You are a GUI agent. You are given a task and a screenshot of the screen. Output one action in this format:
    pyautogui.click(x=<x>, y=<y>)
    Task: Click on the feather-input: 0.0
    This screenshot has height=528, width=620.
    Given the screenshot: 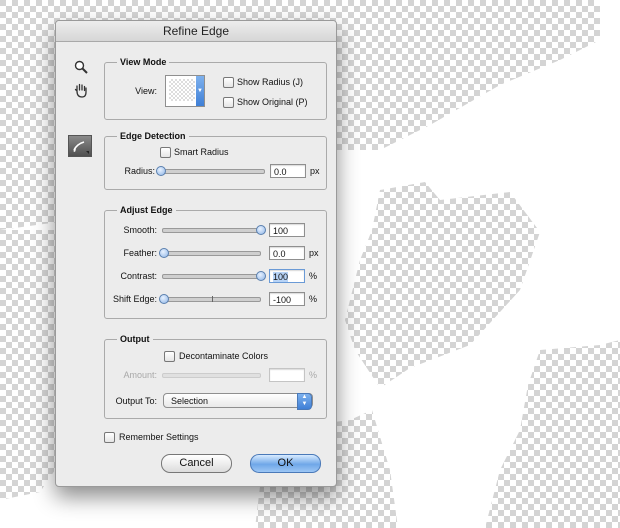 What is the action you would take?
    pyautogui.click(x=287, y=253)
    